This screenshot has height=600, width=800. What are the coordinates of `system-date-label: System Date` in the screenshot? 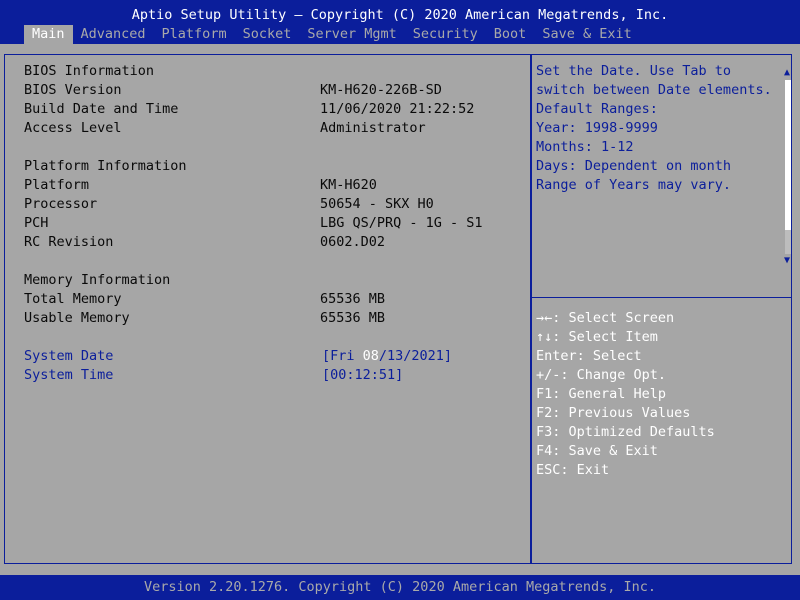 It's located at (68, 356).